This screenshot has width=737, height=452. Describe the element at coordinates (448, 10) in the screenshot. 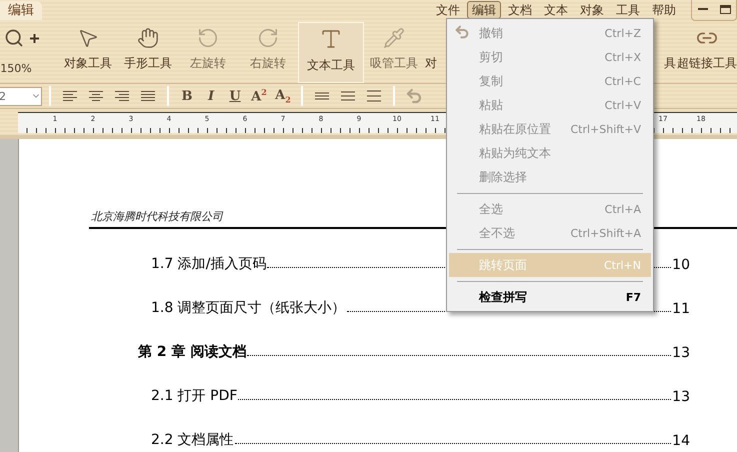

I see `menu-bar-item: 文件` at that location.